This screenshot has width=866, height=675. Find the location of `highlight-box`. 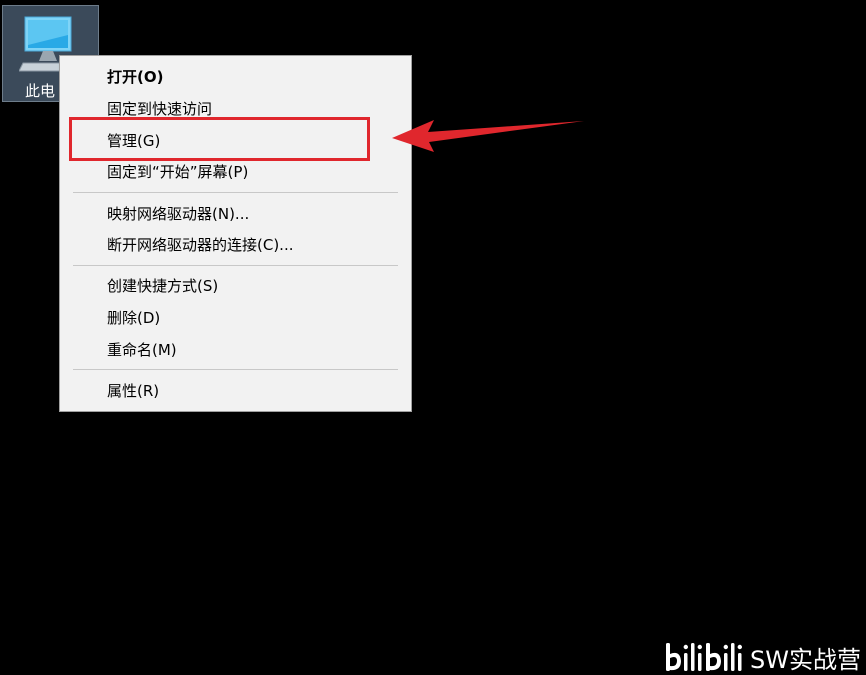

highlight-box is located at coordinates (219, 139).